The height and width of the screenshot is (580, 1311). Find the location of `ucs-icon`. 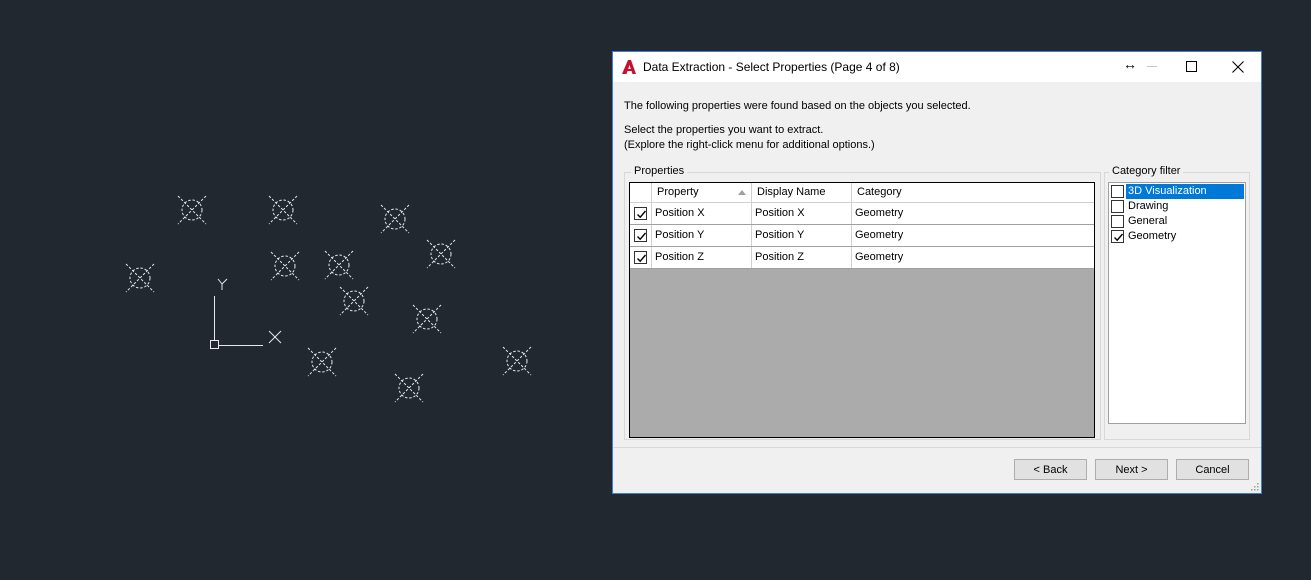

ucs-icon is located at coordinates (246, 313).